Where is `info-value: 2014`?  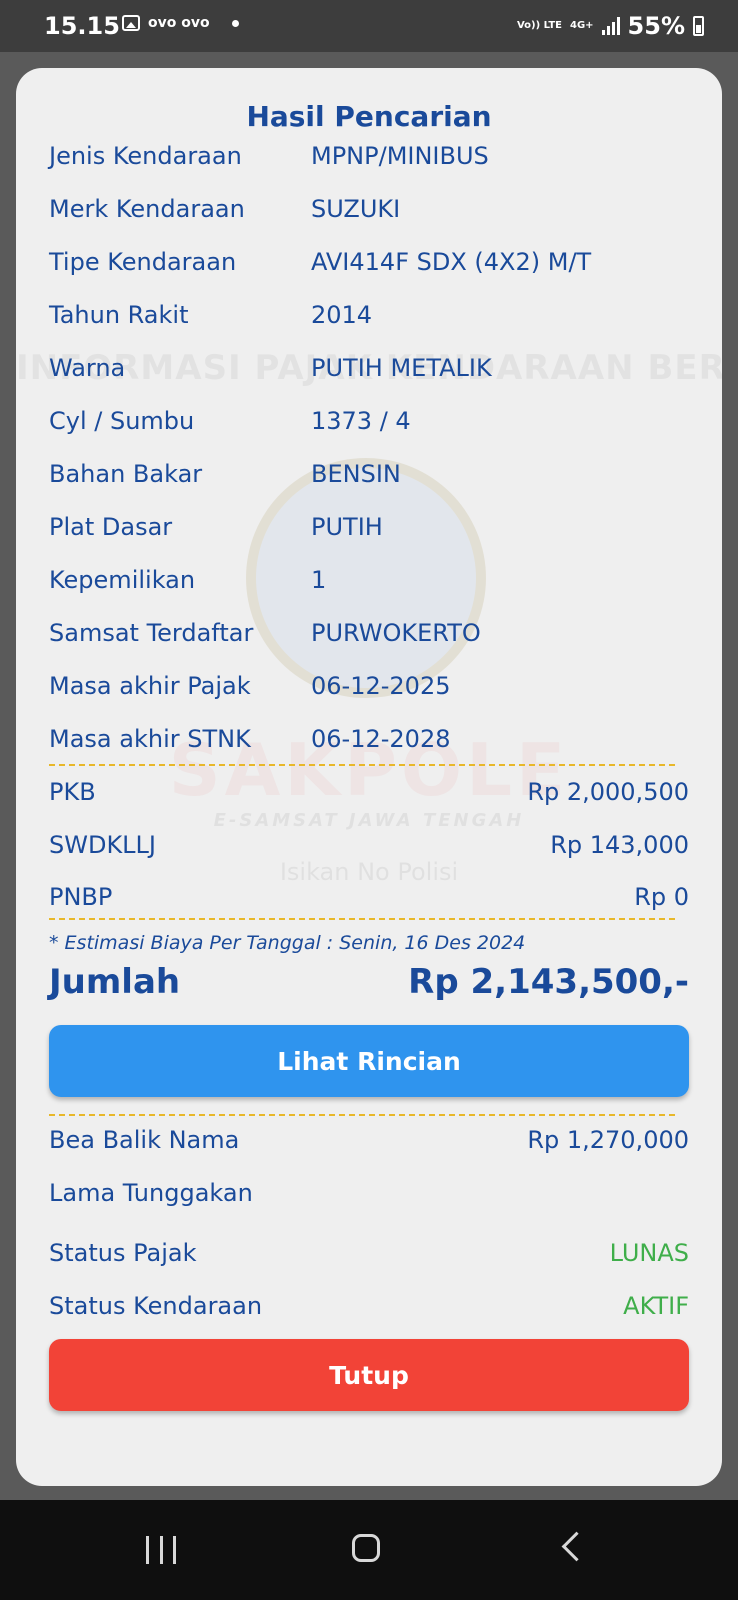
info-value: 2014 is located at coordinates (342, 315).